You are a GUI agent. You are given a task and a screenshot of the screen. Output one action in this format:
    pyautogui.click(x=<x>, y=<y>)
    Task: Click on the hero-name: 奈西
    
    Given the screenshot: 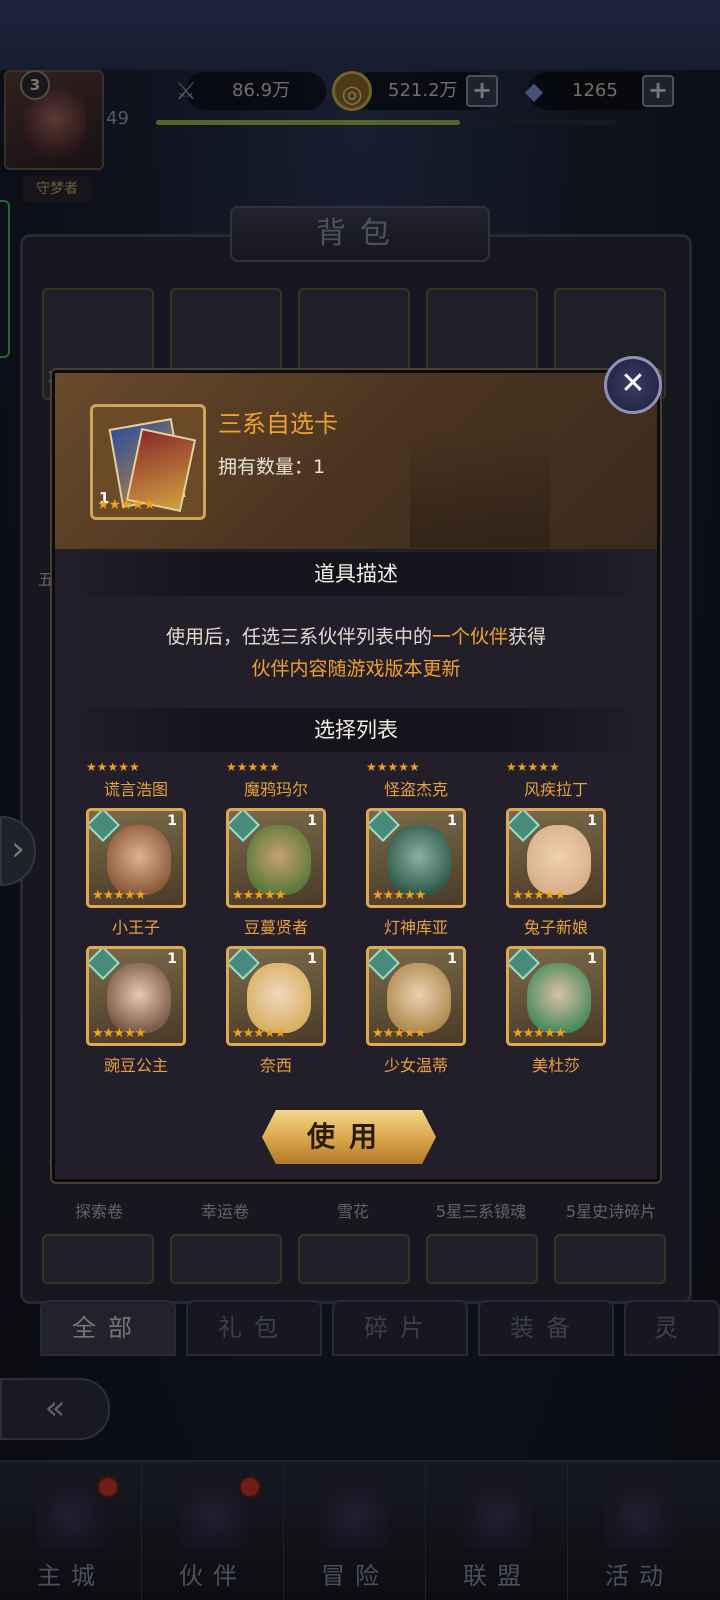 What is the action you would take?
    pyautogui.click(x=275, y=1065)
    